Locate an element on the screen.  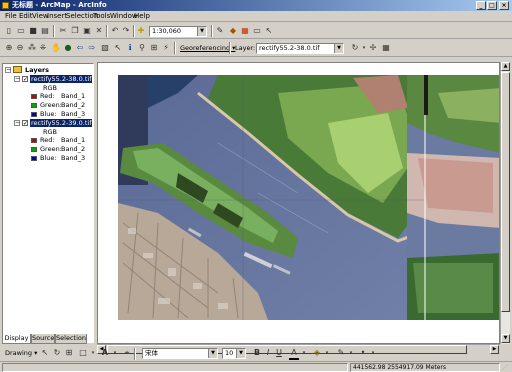
hyperlink-icon: ⚡ is located at coordinates (166, 48).